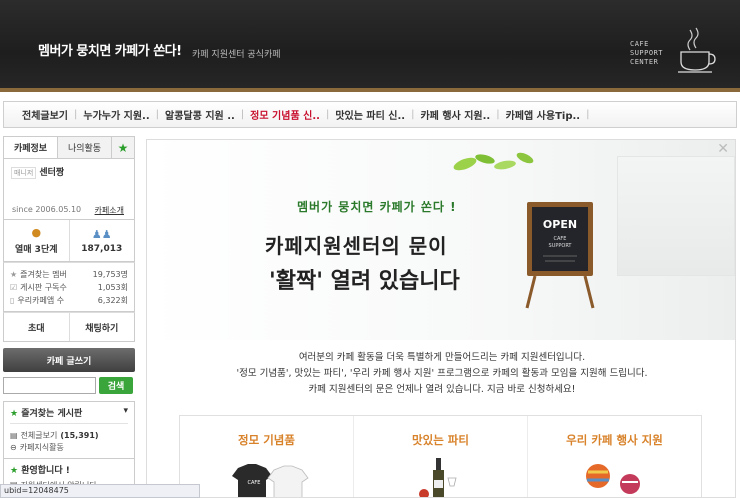  What do you see at coordinates (100, 491) in the screenshot?
I see `browser-status-bar: ubid=12048475` at bounding box center [100, 491].